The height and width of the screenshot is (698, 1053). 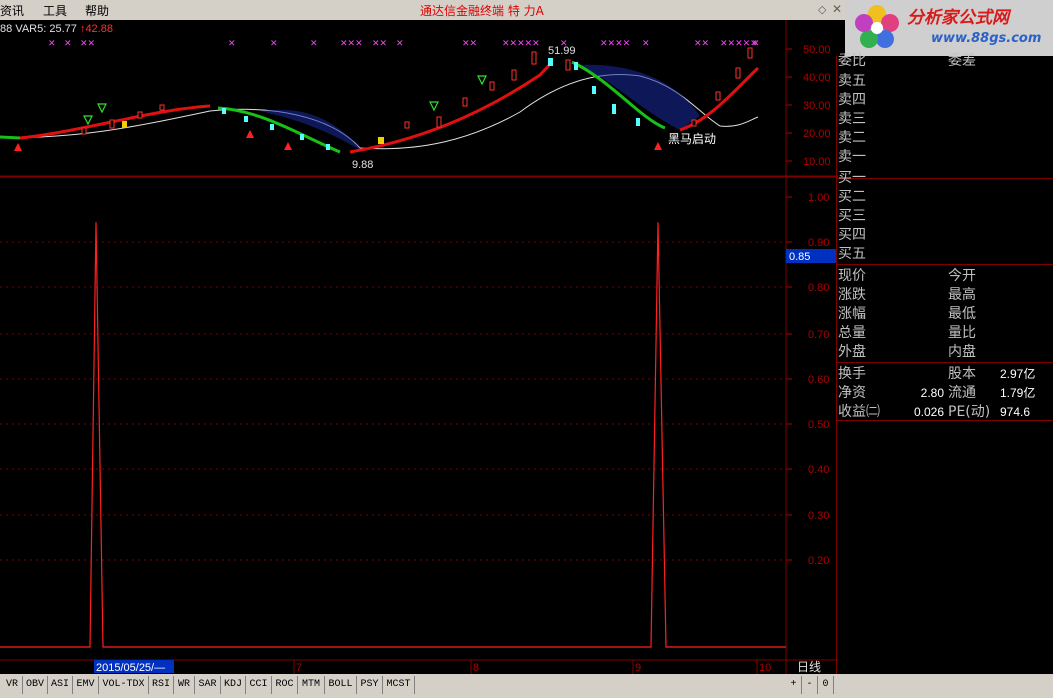 I want to click on weicha-label: 委差, so click(x=962, y=61).